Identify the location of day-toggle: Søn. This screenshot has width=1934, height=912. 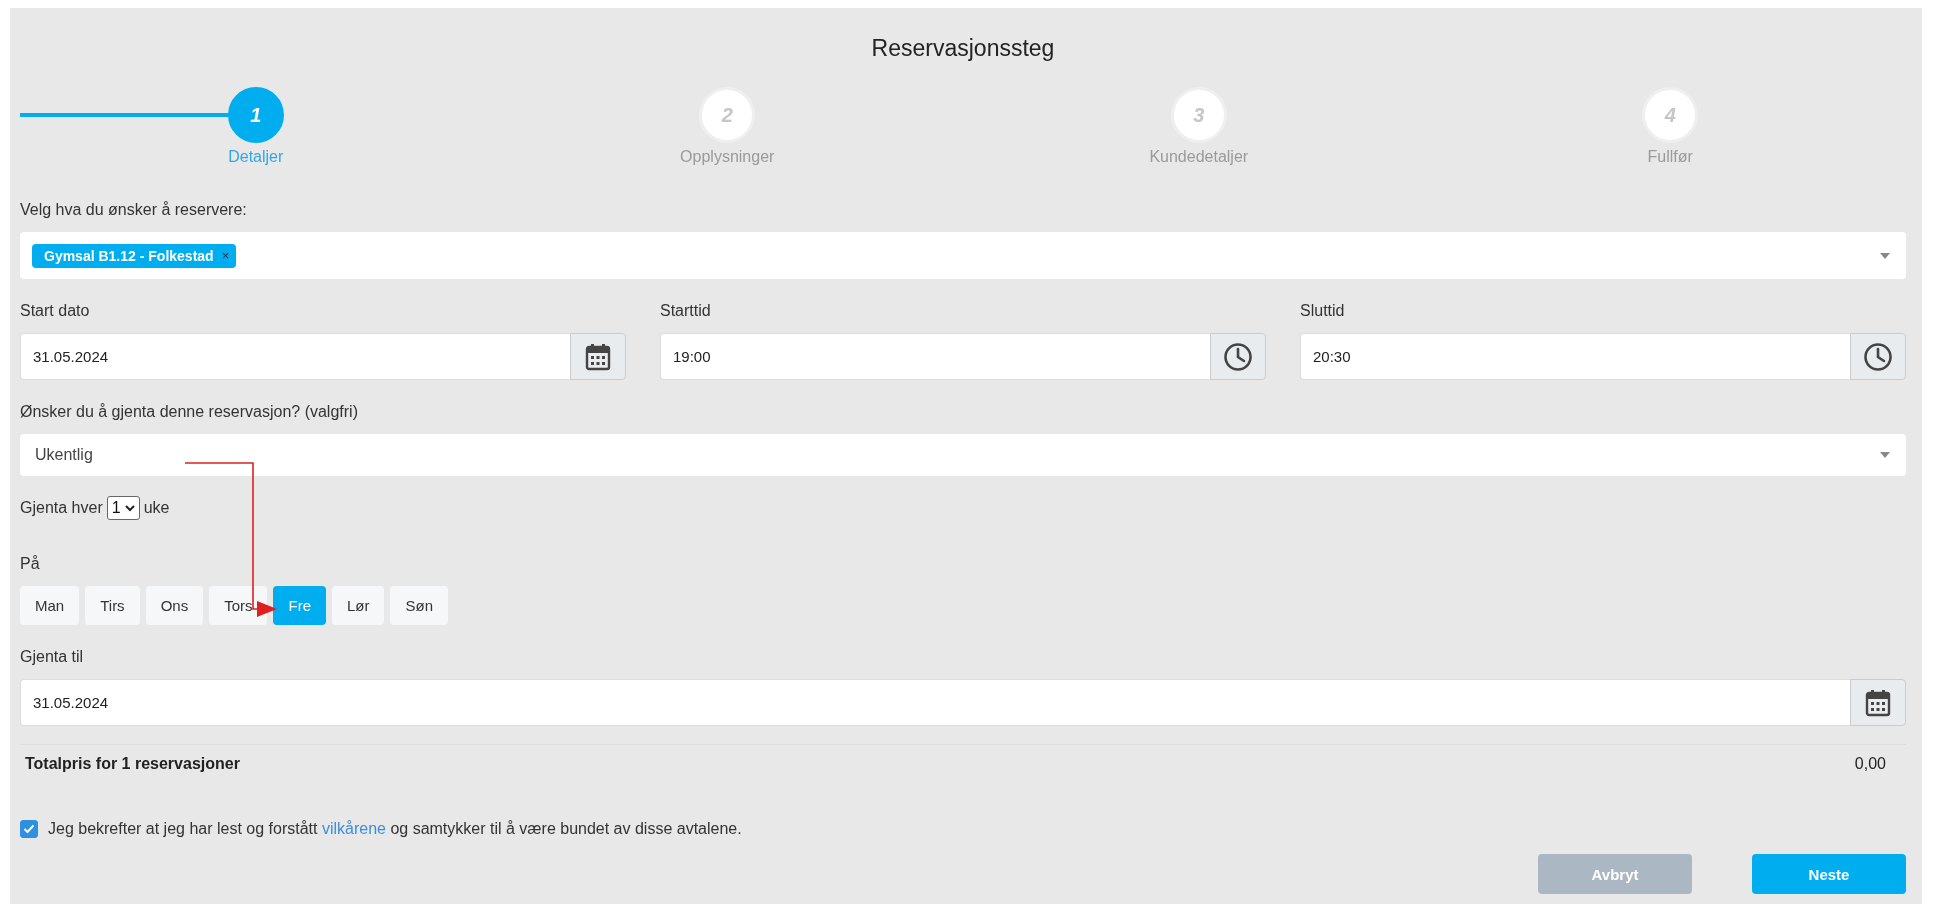
(419, 605).